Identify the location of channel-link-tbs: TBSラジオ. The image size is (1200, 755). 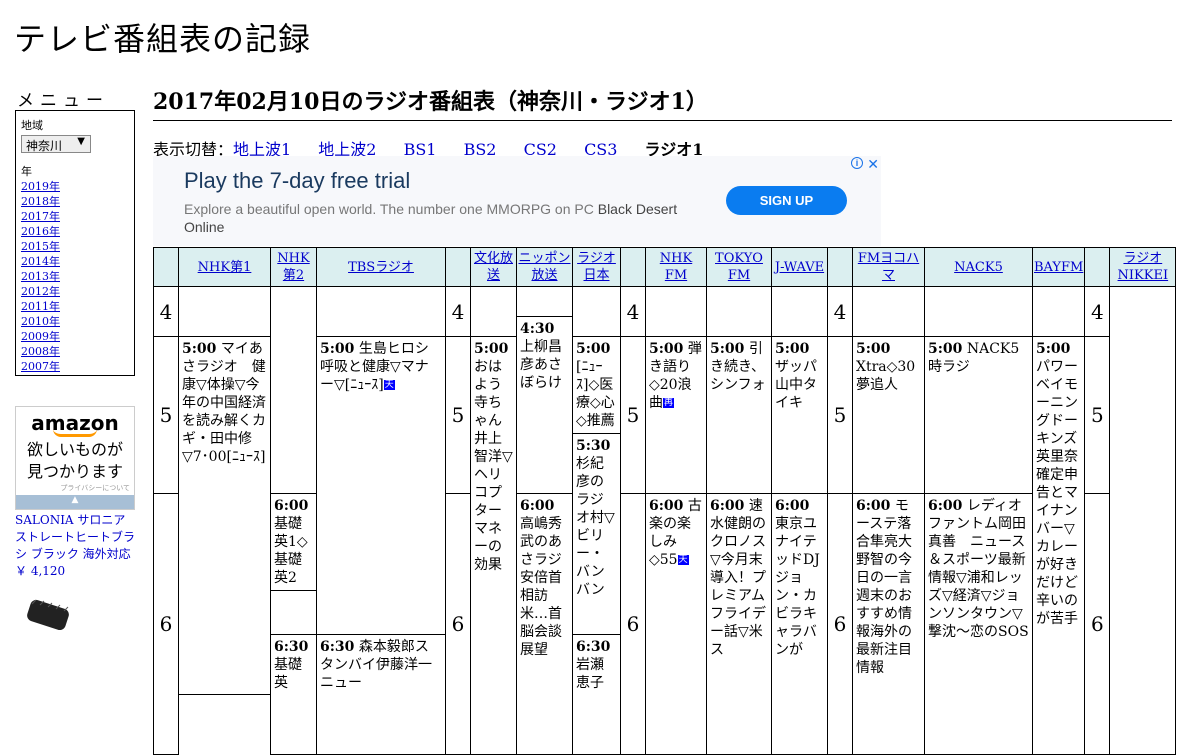
(381, 267).